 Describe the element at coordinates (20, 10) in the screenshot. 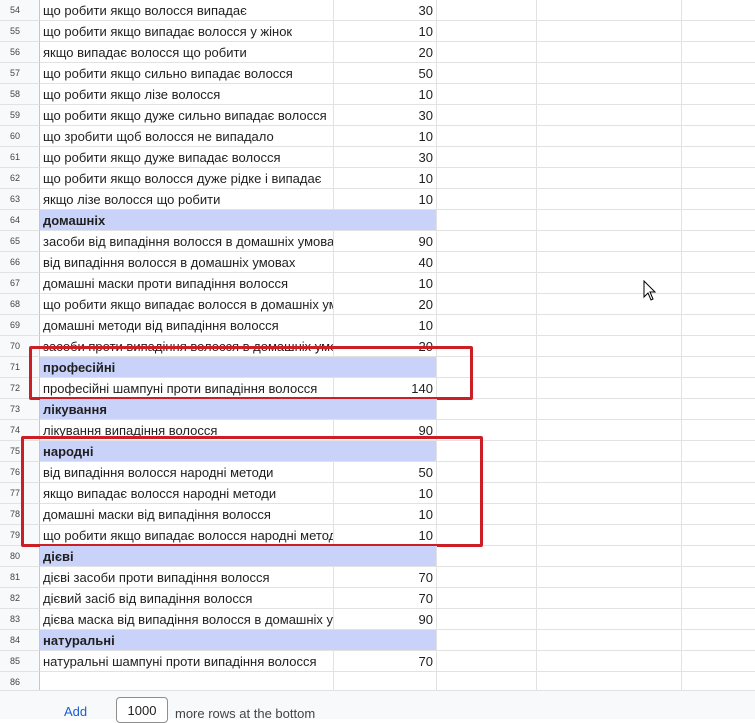

I see `row-number: 54` at that location.